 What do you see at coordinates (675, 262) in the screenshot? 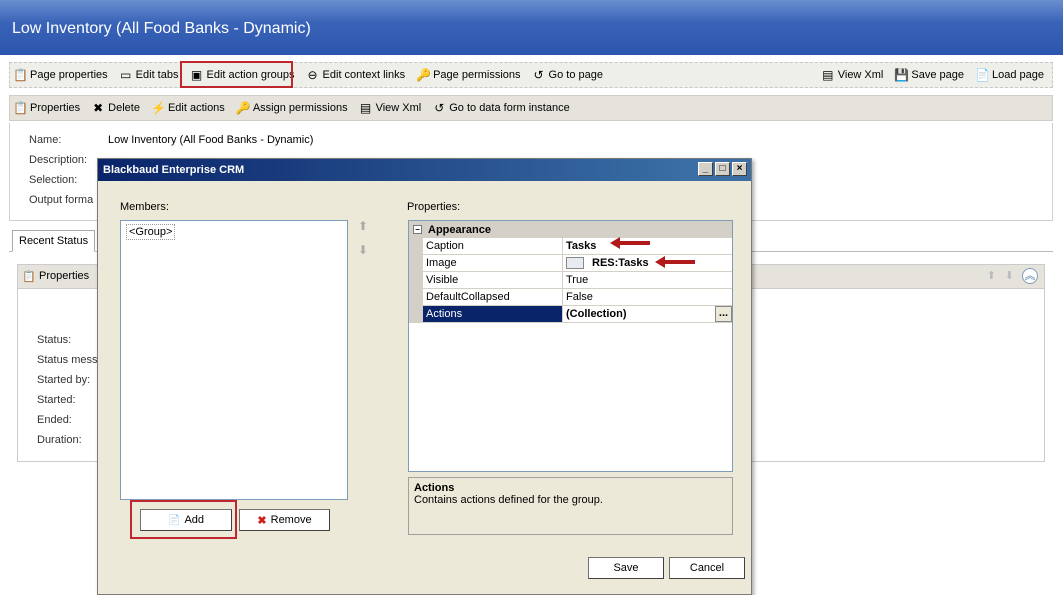
I see `image-arrow-icon` at bounding box center [675, 262].